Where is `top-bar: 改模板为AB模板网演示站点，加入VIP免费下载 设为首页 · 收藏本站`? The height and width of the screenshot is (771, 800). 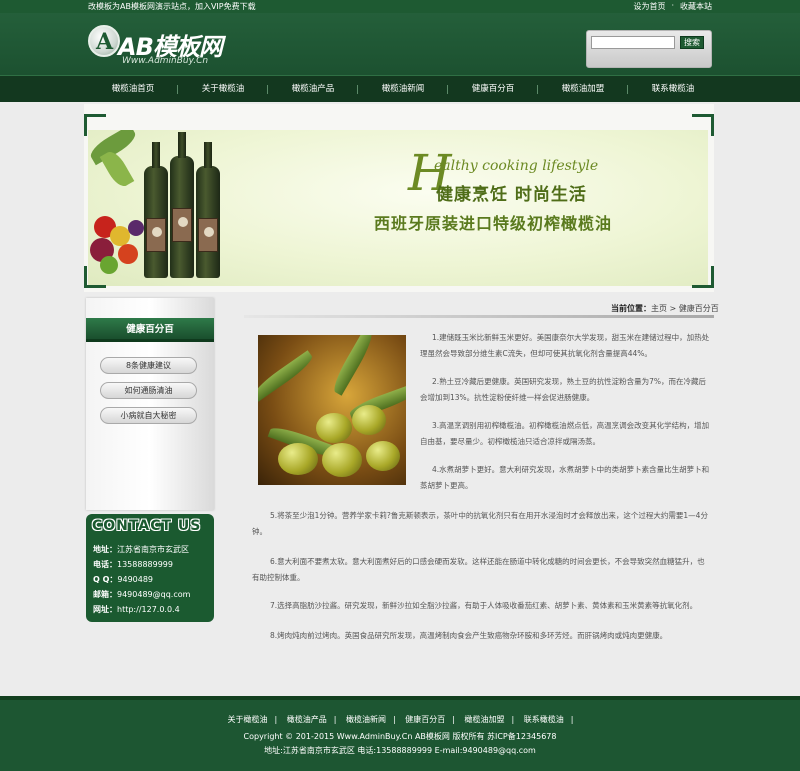
top-bar: 改模板为AB模板网演示站点，加入VIP免费下载 设为首页 · 收藏本站 is located at coordinates (400, 6).